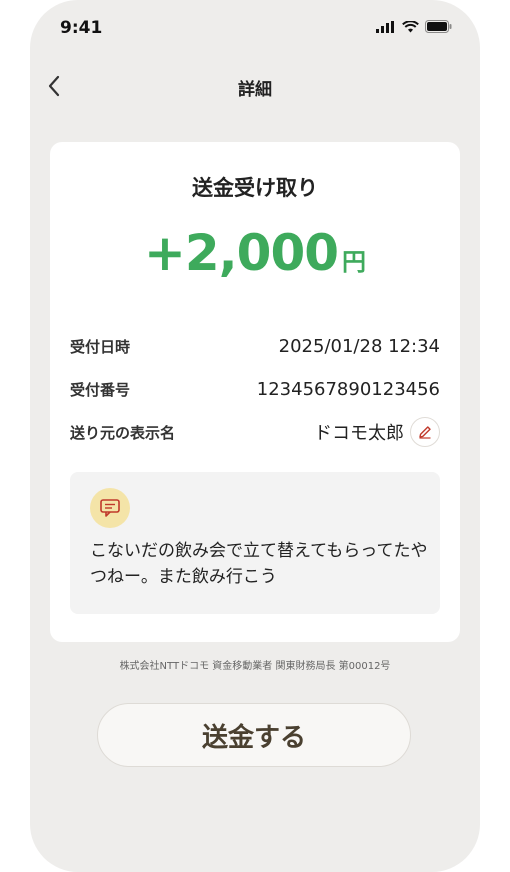 The image size is (510, 872). I want to click on detail-value: 1234567890123456, so click(348, 389).